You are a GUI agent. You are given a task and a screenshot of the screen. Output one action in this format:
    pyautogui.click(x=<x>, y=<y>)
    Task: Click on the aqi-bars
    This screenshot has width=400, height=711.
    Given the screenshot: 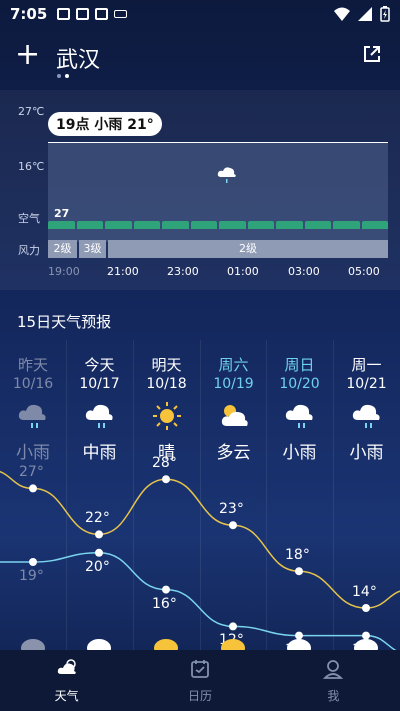 What is the action you would take?
    pyautogui.click(x=218, y=225)
    